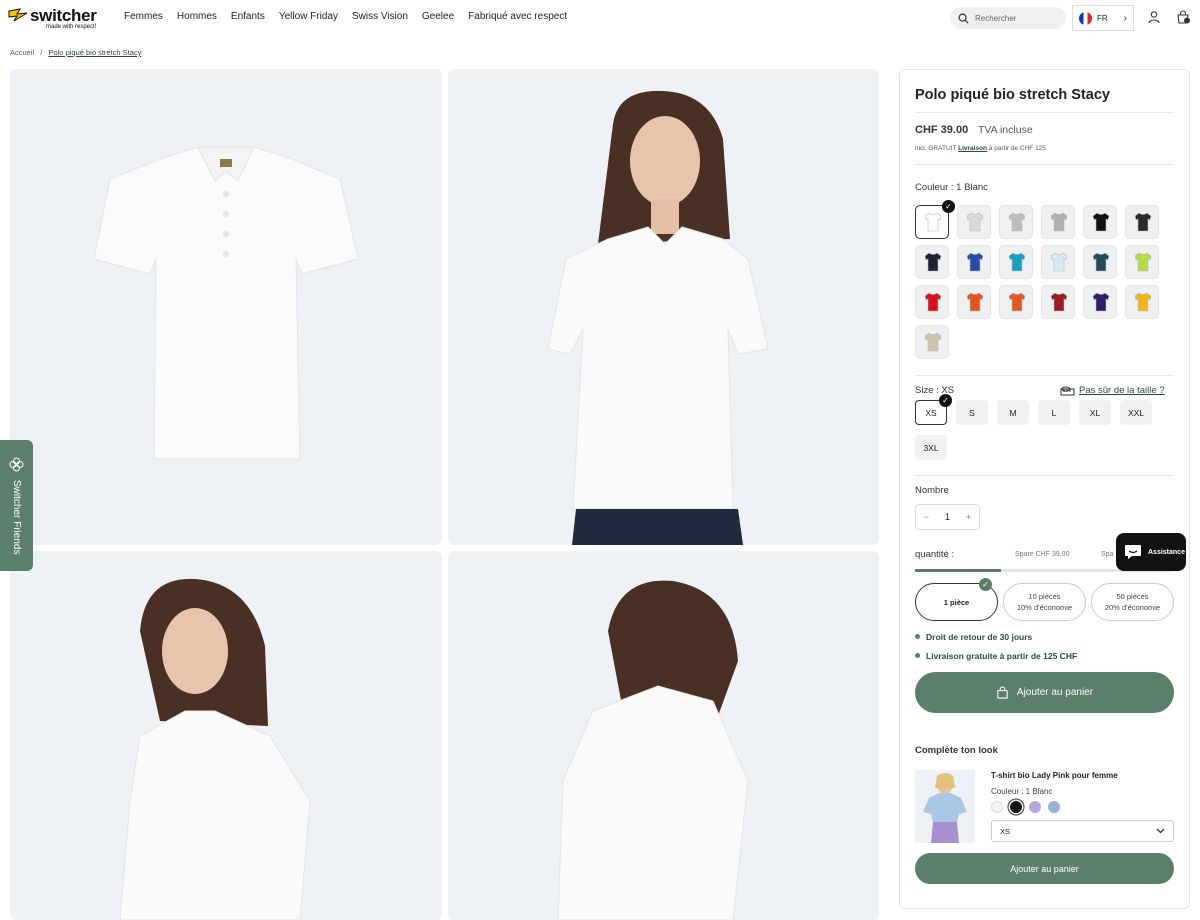 The width and height of the screenshot is (1200, 920). Describe the element at coordinates (56, 18) in the screenshot. I see `brand-logo: switcher made with respect!` at that location.